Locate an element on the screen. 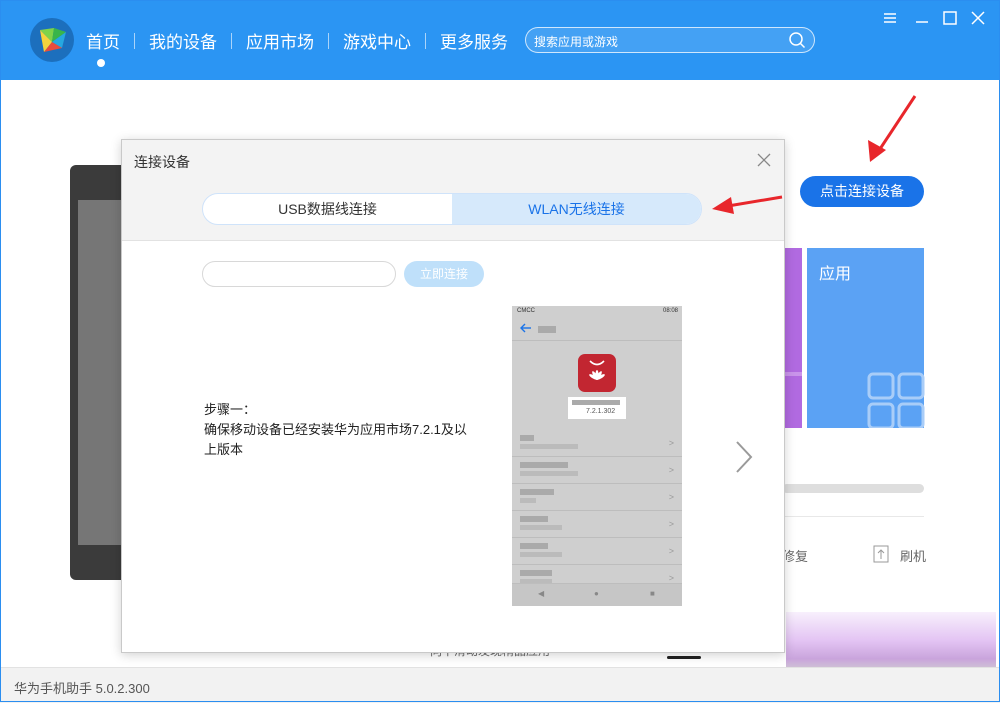 The width and height of the screenshot is (1000, 703). feature-tile-purple is located at coordinates (792, 338).